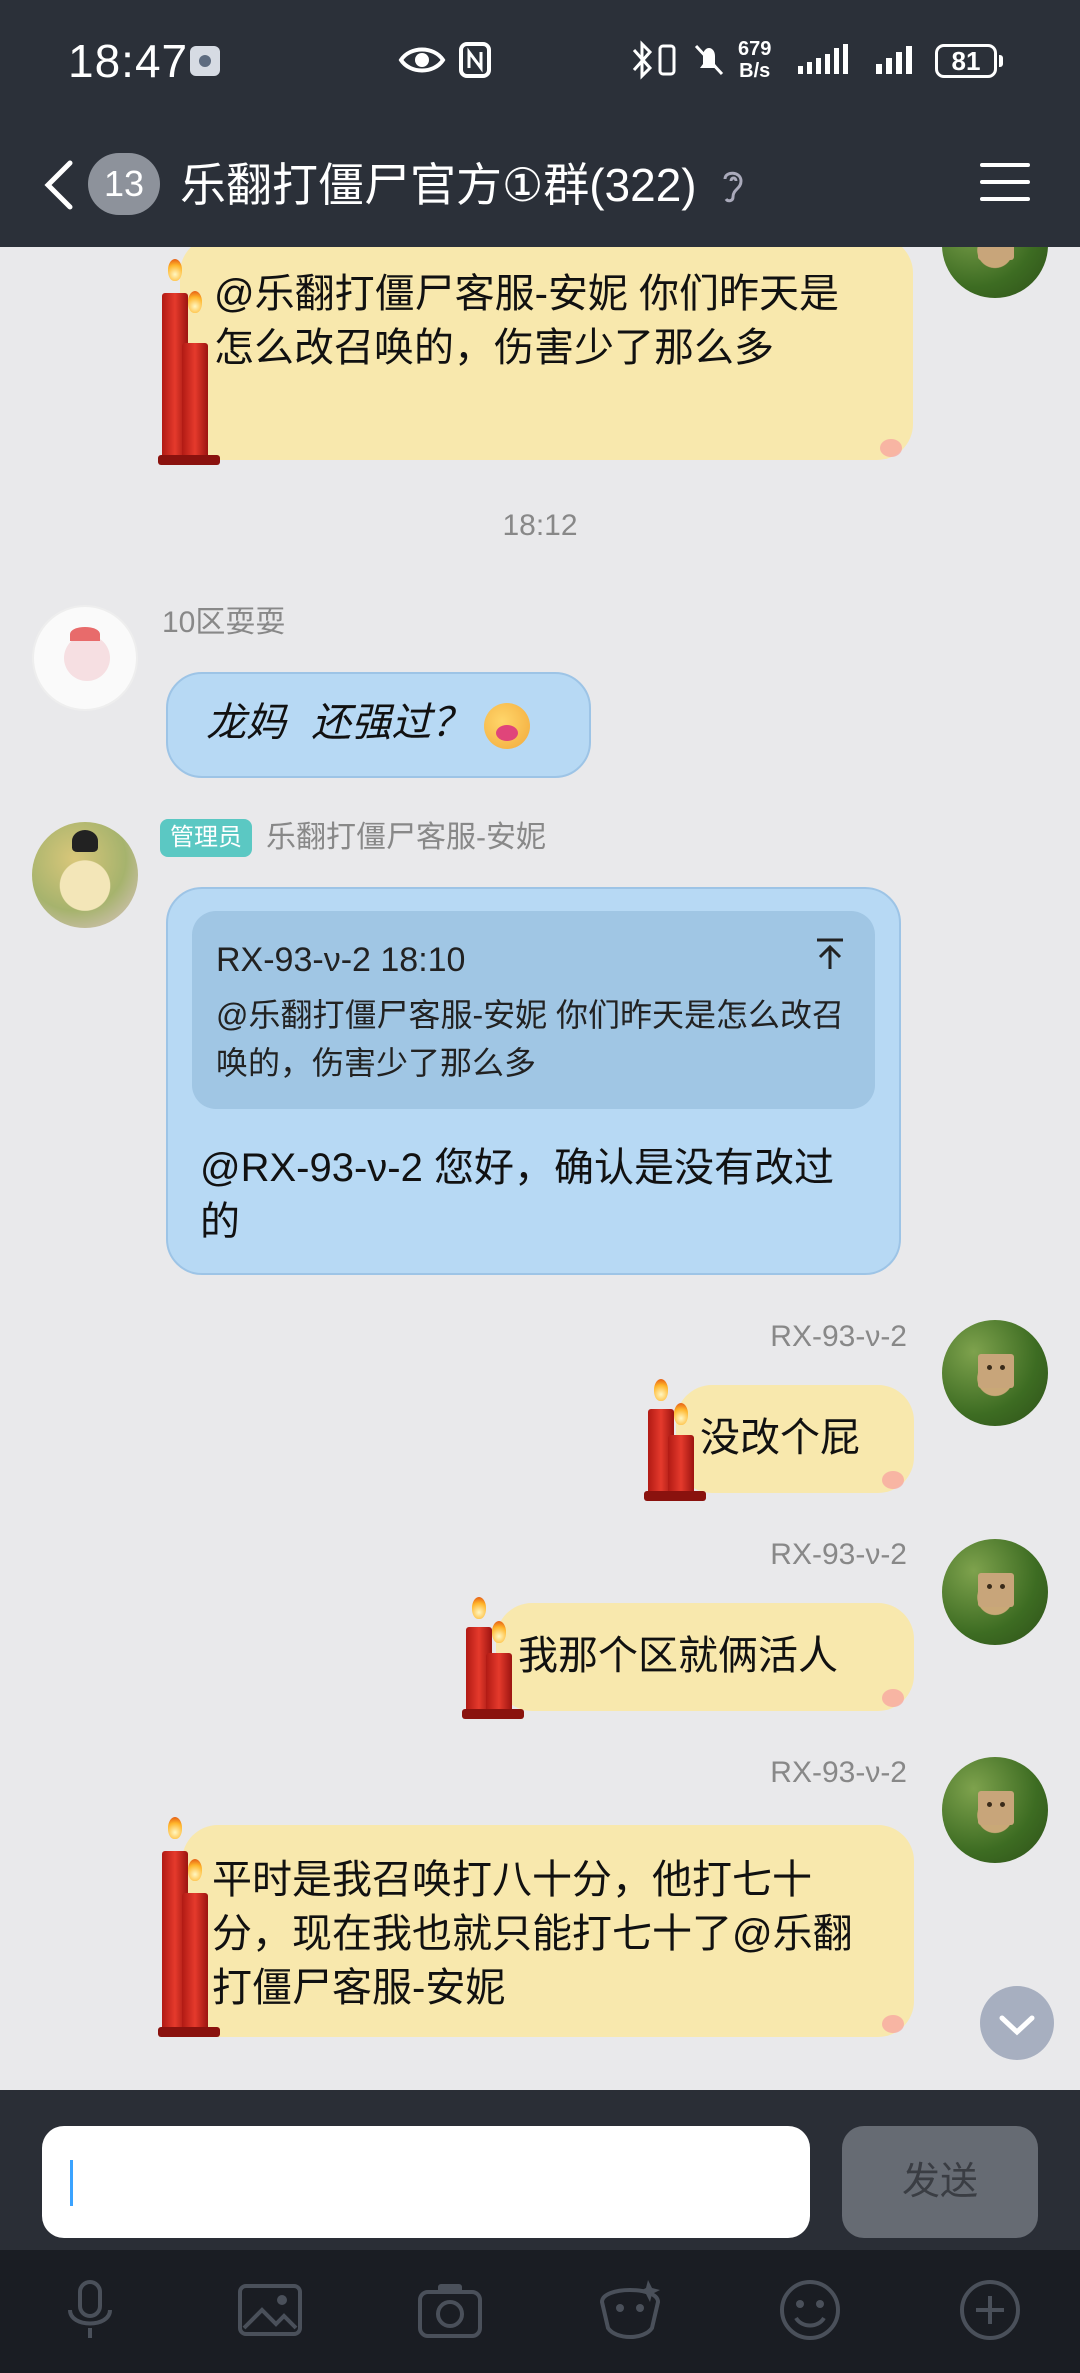 The height and width of the screenshot is (2373, 1080). What do you see at coordinates (780, 1438) in the screenshot?
I see `message-text: 没改个屁` at bounding box center [780, 1438].